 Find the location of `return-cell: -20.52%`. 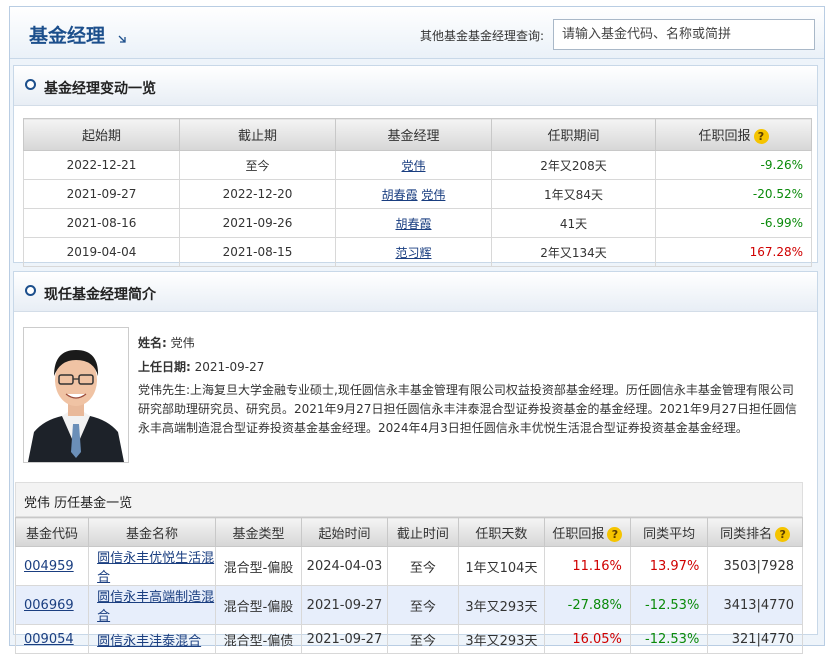

return-cell: -20.52% is located at coordinates (733, 194).